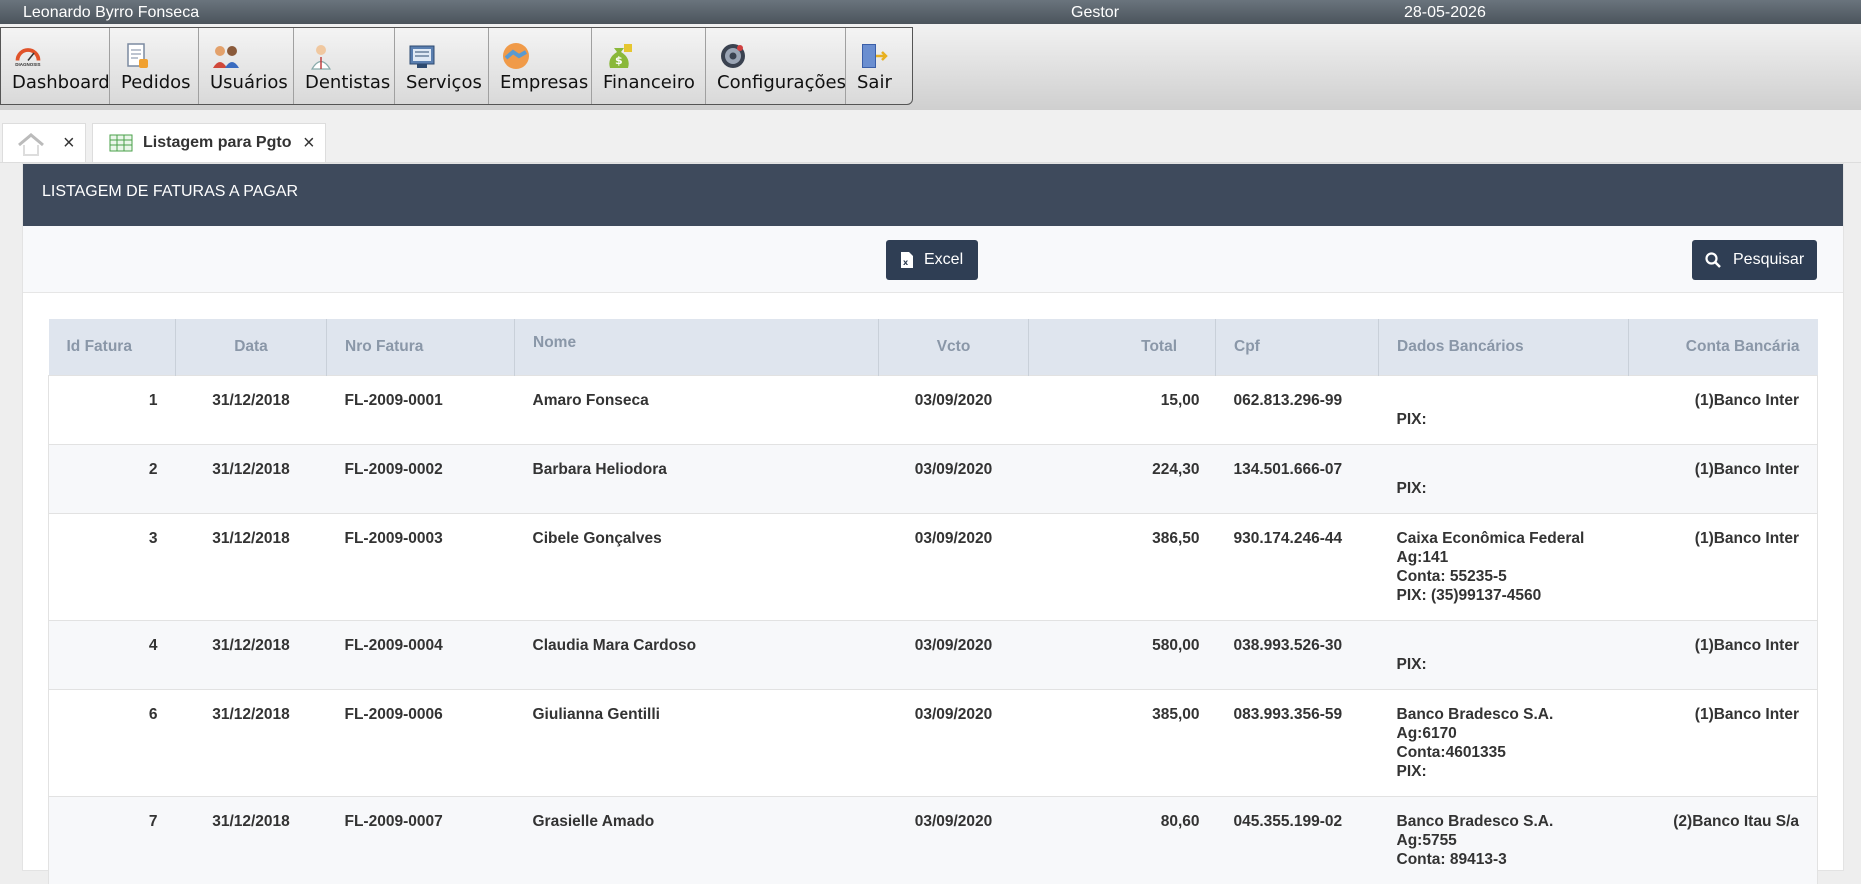 The width and height of the screenshot is (1861, 884). I want to click on cell-nro-fatura: FL-2009-0001, so click(420, 409).